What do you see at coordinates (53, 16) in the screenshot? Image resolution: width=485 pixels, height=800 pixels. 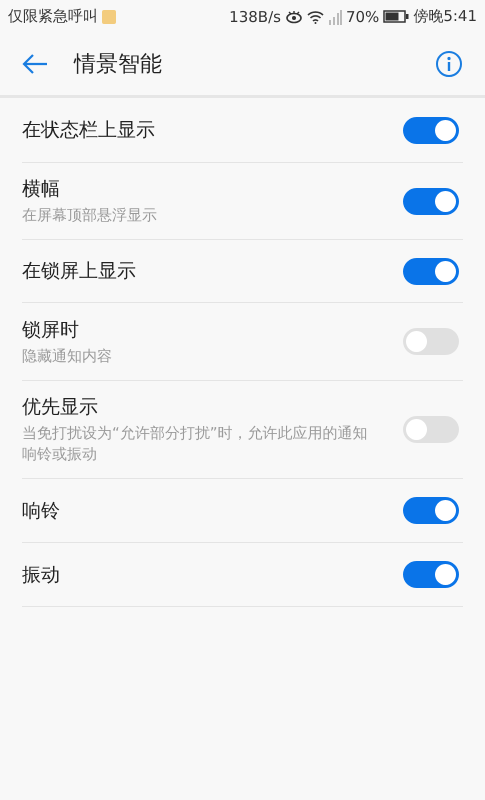 I see `carrier-text: 仅限紧急呼叫` at bounding box center [53, 16].